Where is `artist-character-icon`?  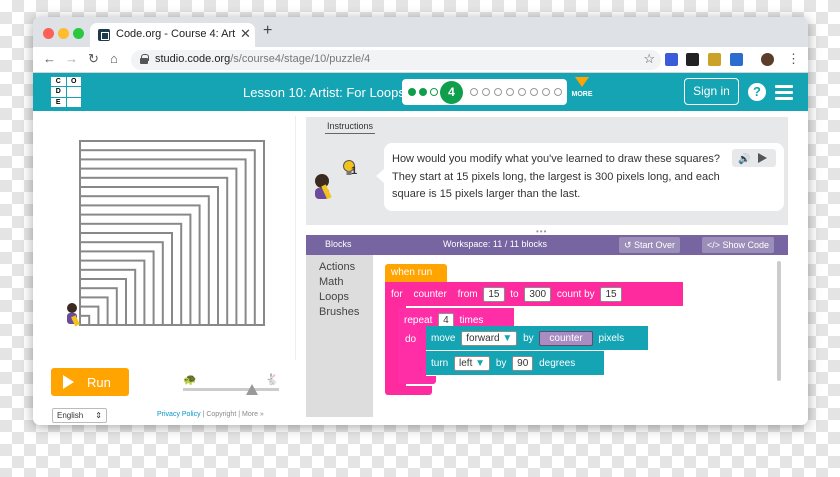 artist-character-icon is located at coordinates (73, 315).